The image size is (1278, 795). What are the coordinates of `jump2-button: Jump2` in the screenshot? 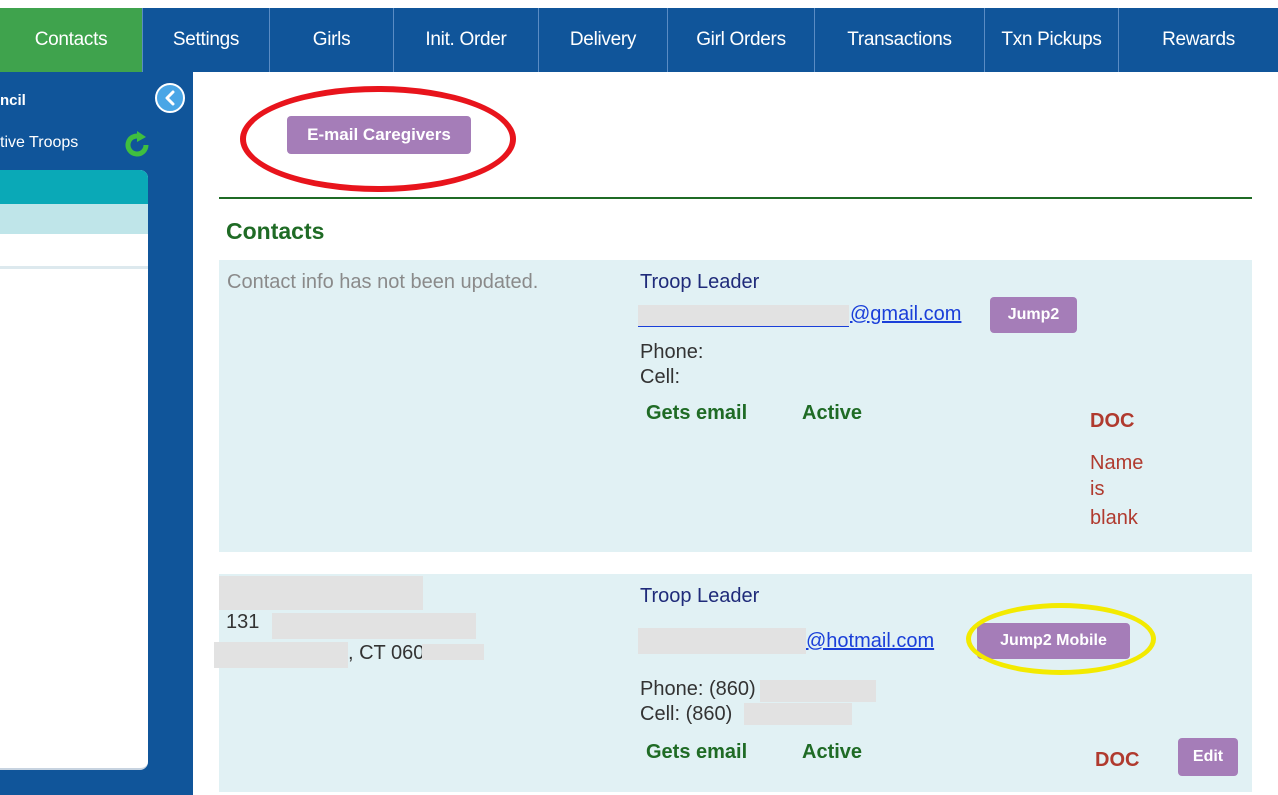 It's located at (1033, 315).